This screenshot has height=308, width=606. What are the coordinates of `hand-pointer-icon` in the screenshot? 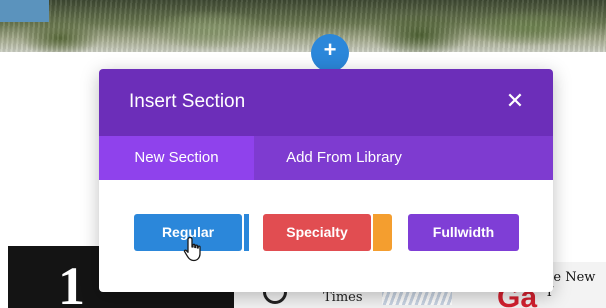 It's located at (192, 249).